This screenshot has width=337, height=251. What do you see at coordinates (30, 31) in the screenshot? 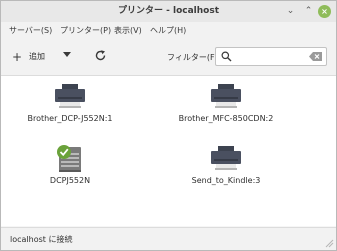
I see `menu-server: サーバー(S)` at bounding box center [30, 31].